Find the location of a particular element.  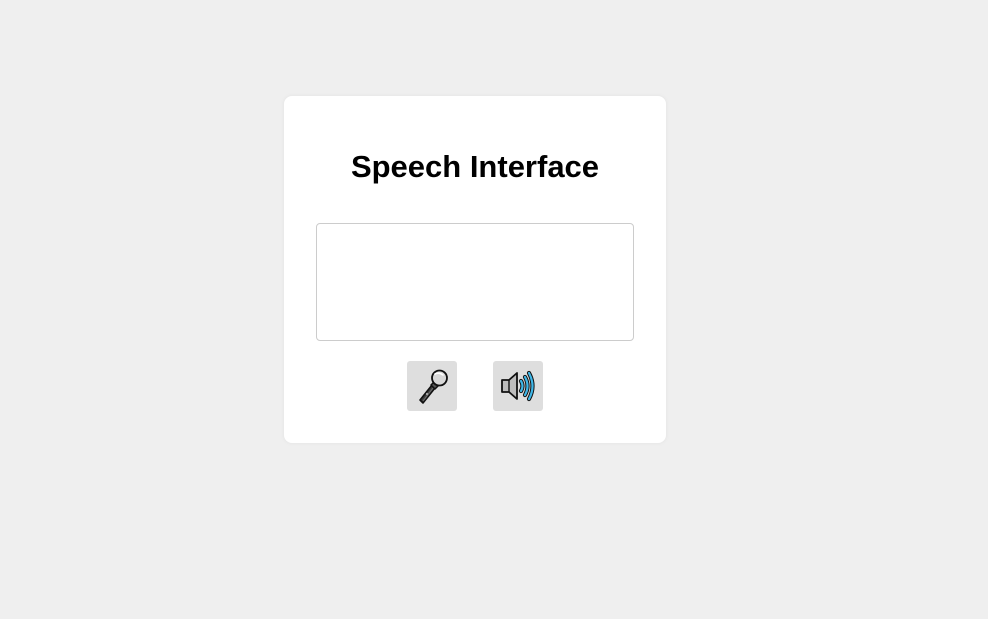

speaker-icon is located at coordinates (518, 386).